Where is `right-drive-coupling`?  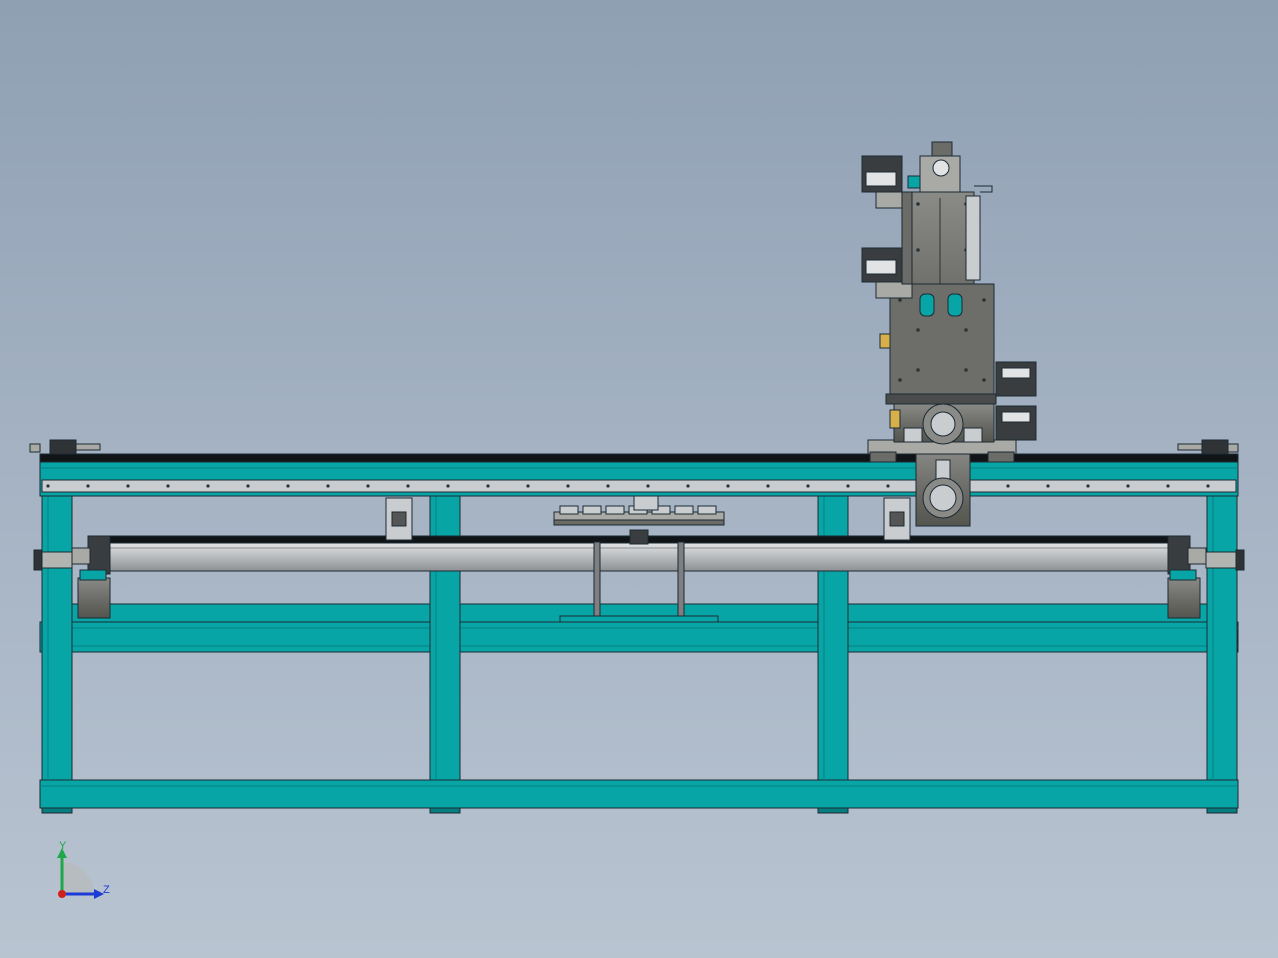 right-drive-coupling is located at coordinates (1179, 555).